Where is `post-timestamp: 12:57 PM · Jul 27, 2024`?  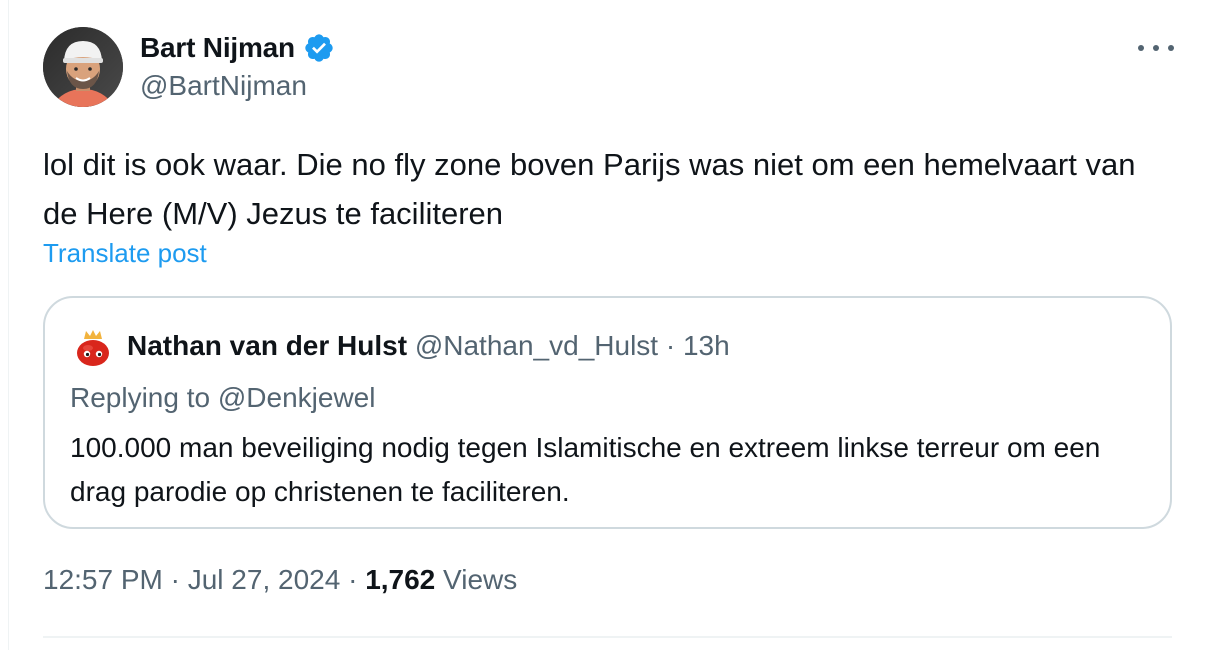
post-timestamp: 12:57 PM · Jul 27, 2024 is located at coordinates (191, 579).